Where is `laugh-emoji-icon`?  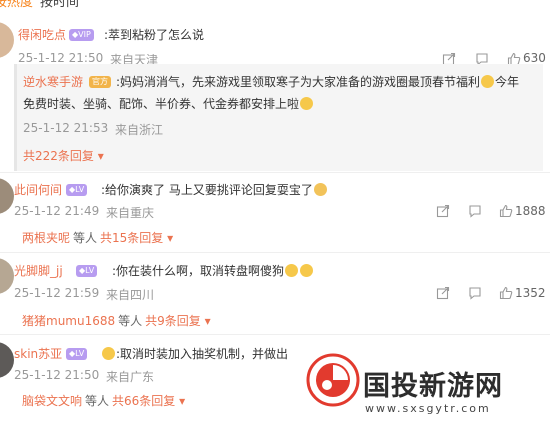 laugh-emoji-icon is located at coordinates (320, 189).